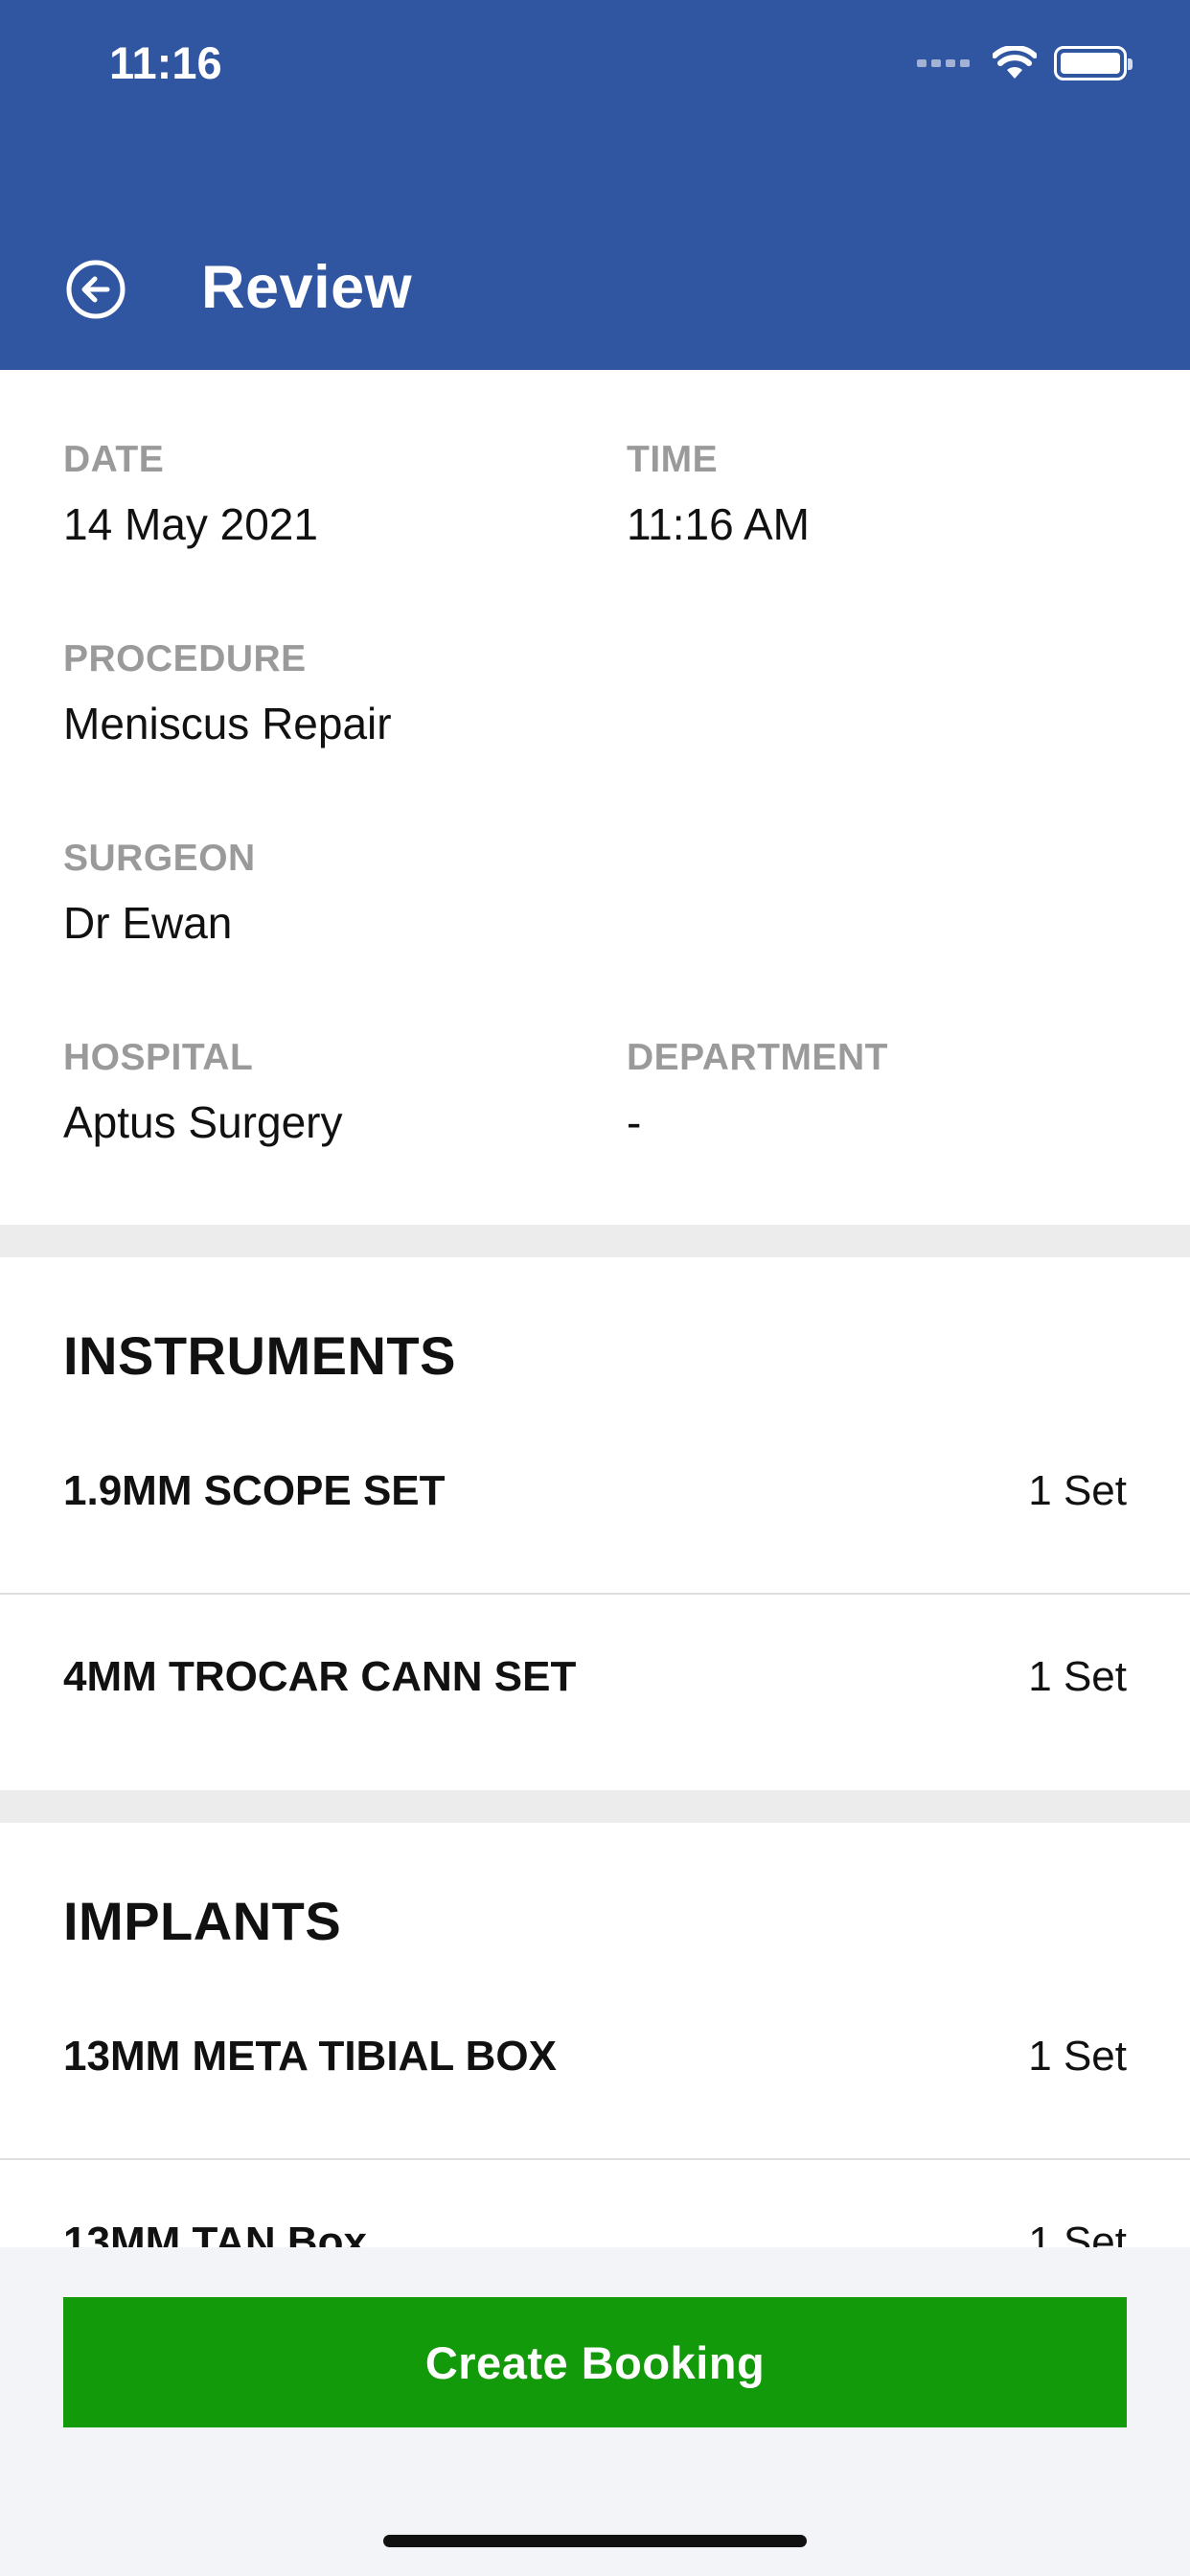  Describe the element at coordinates (595, 2056) in the screenshot. I see `implant-row: 13MM META TIBIAL BOX 1 Set` at that location.